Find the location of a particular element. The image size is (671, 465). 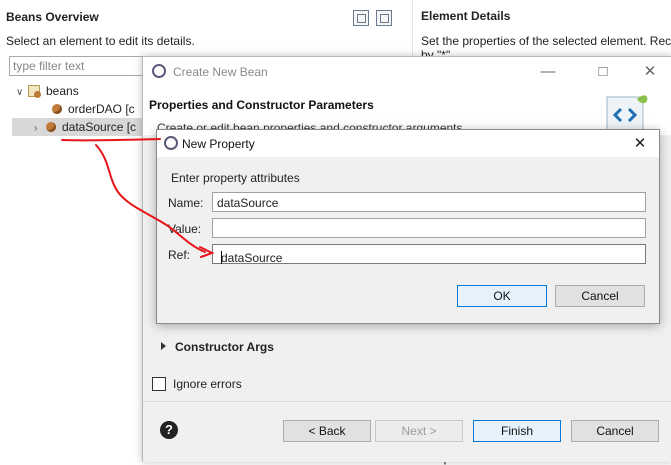

value-label: Value: is located at coordinates (185, 229).